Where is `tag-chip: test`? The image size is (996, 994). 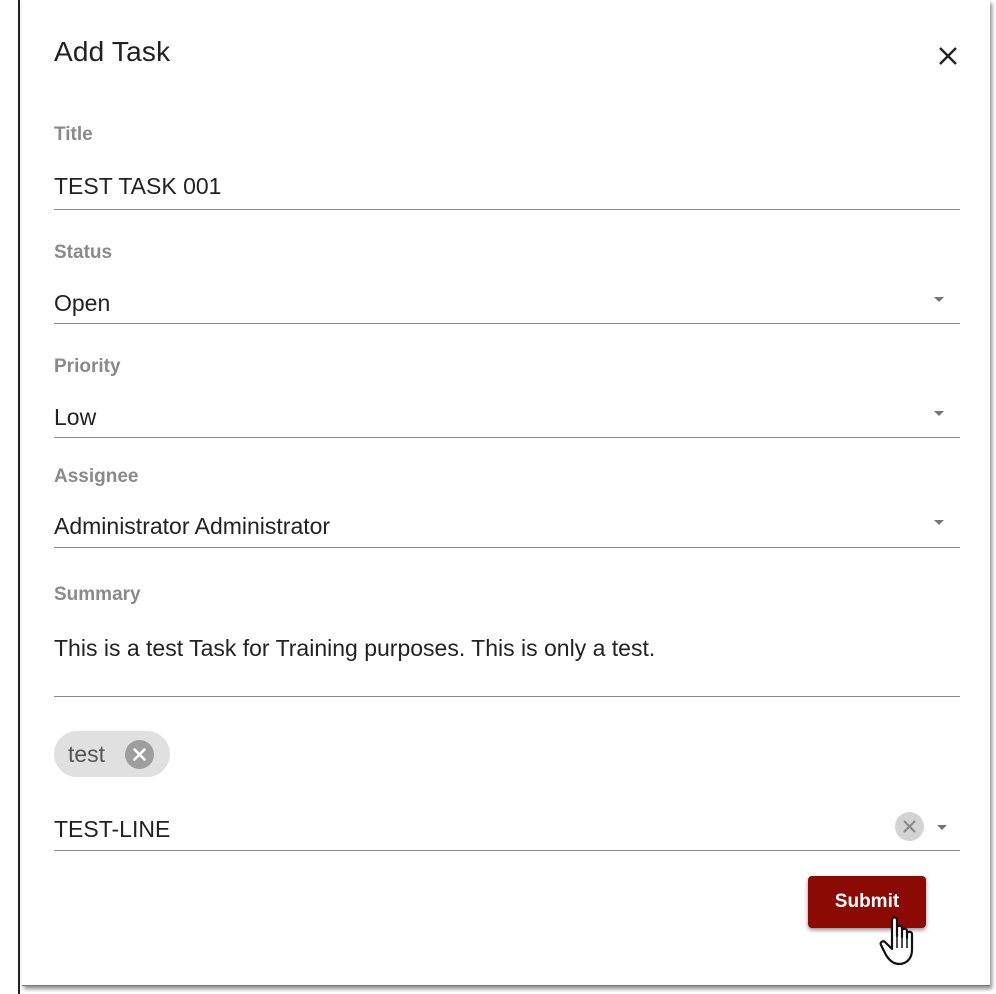
tag-chip: test is located at coordinates (112, 754).